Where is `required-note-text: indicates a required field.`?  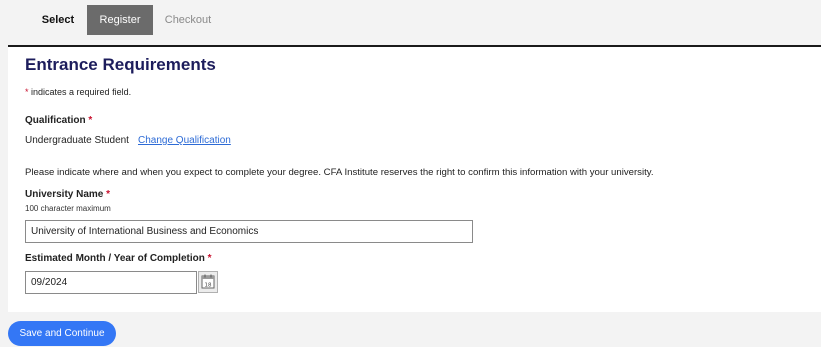
required-note-text: indicates a required field. is located at coordinates (80, 92).